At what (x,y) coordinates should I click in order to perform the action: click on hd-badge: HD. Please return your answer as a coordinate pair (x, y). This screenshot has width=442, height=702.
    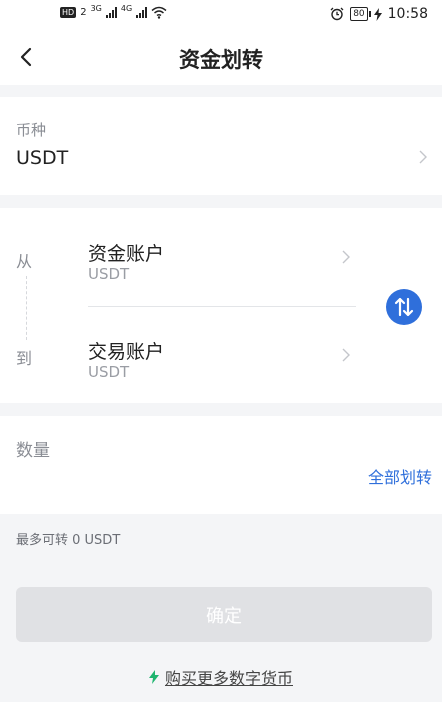
    Looking at the image, I should click on (68, 12).